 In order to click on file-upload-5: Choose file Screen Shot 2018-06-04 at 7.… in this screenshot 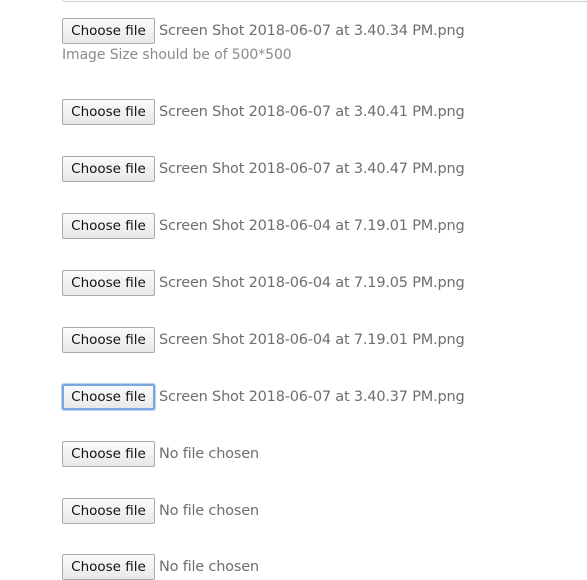, I will do `click(263, 283)`.